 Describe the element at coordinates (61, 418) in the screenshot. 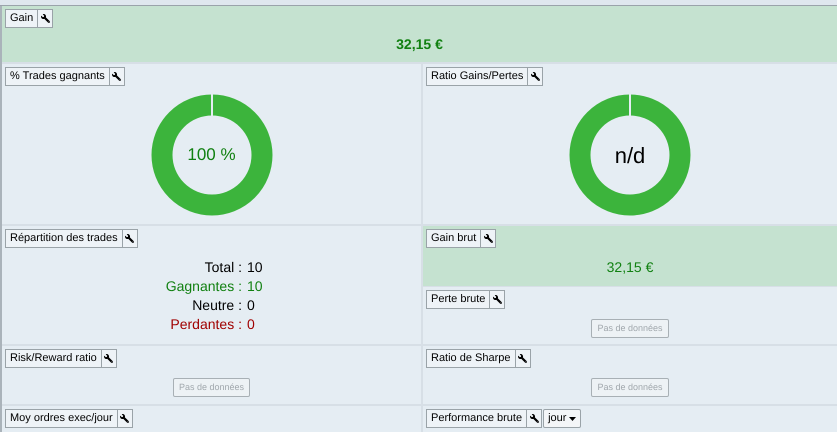

I see `widget-title: Moy ordres exec/jour` at that location.